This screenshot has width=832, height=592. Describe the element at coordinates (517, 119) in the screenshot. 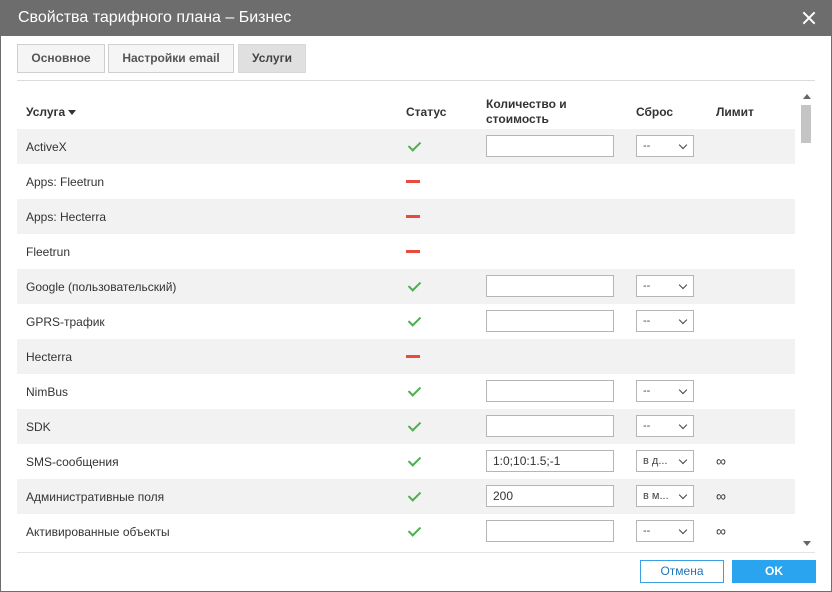

I see `header-qty-line2: стоимость` at that location.